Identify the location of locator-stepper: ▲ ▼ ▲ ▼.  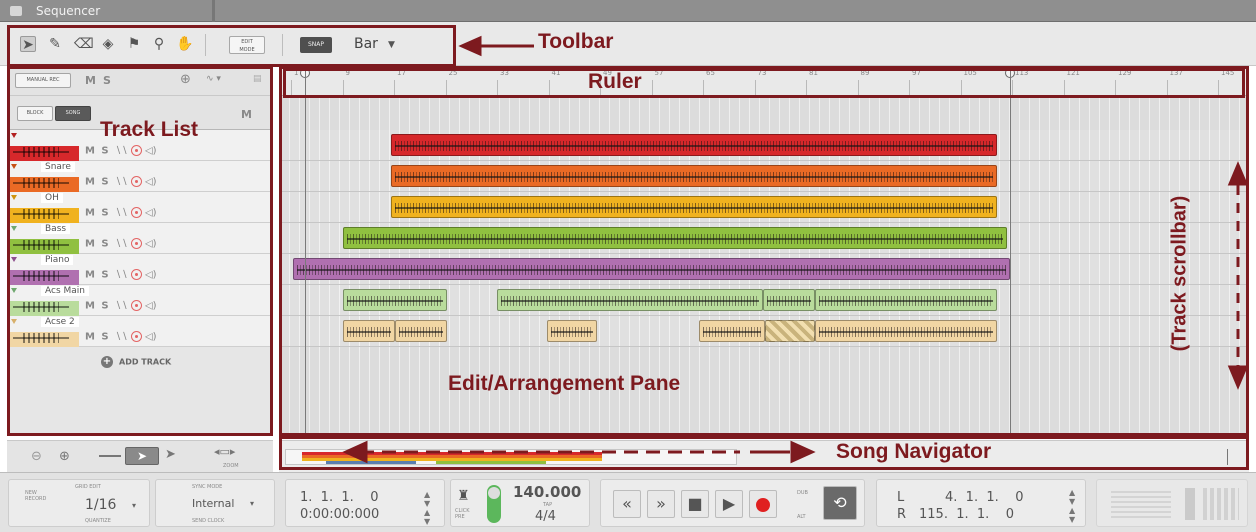
(1072, 506).